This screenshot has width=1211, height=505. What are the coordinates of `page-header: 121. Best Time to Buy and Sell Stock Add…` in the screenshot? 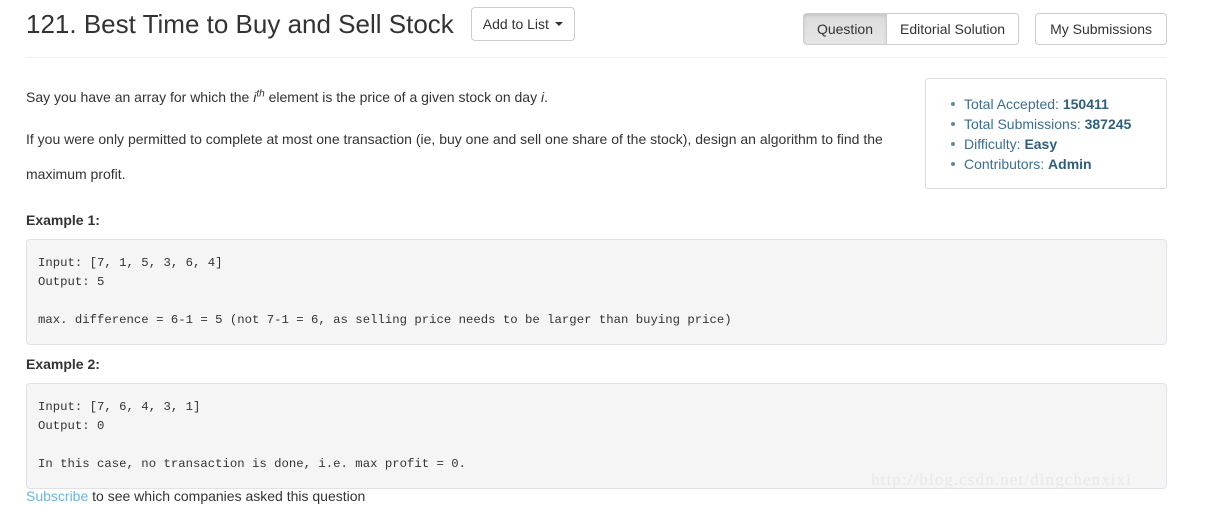 It's located at (605, 29).